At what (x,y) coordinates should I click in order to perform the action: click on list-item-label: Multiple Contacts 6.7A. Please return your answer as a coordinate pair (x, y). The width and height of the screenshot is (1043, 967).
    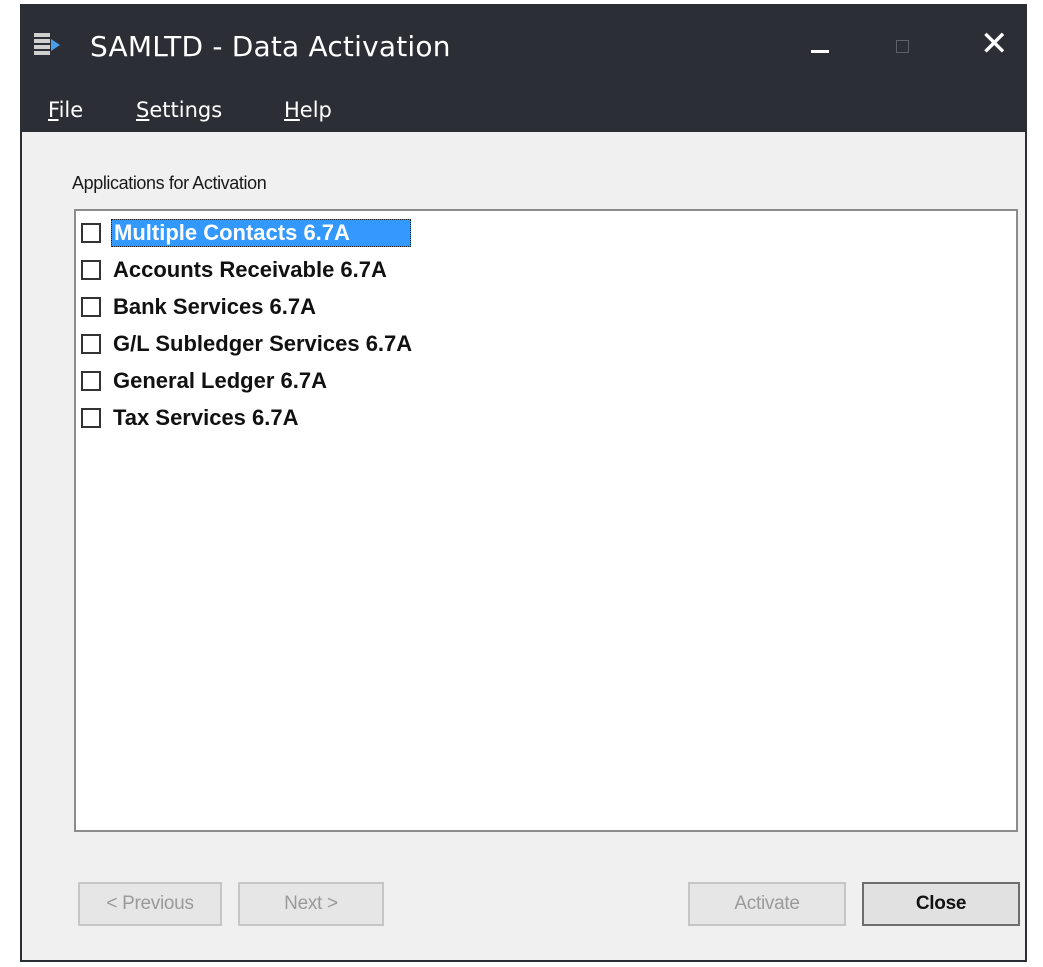
    Looking at the image, I should click on (261, 233).